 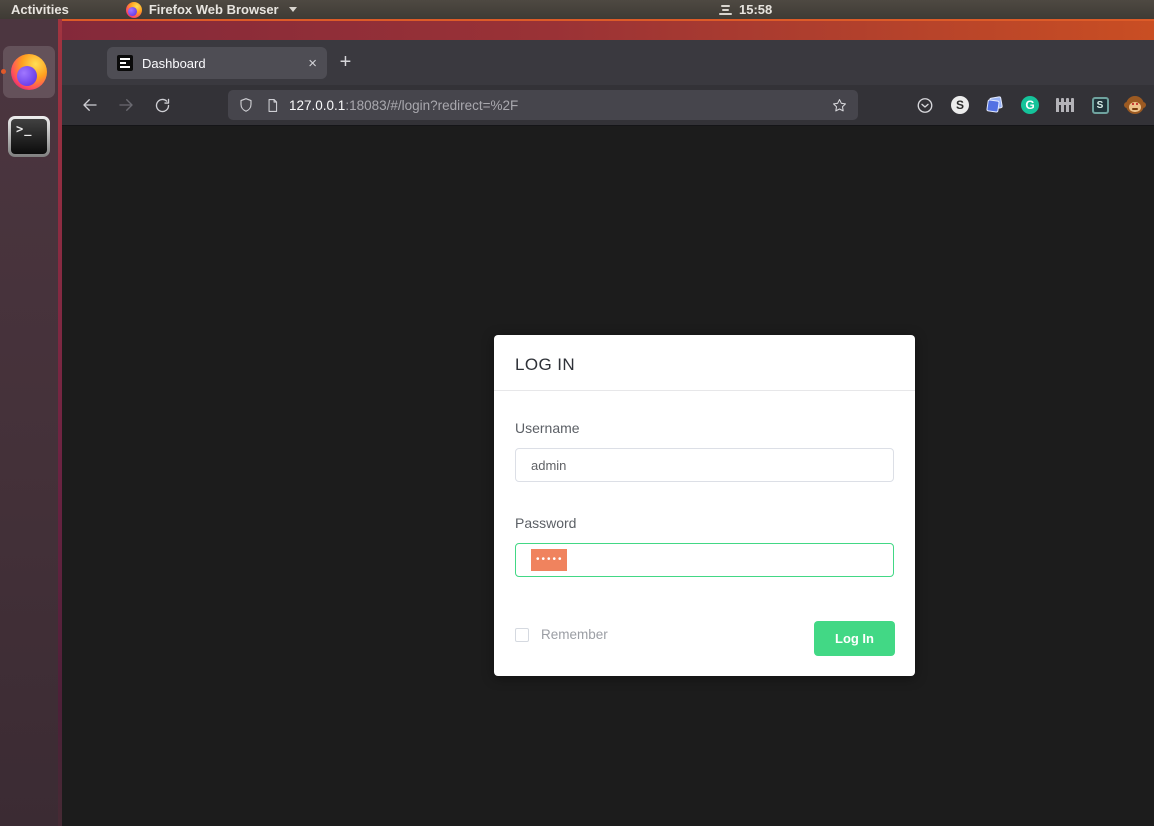 I want to click on chevron-down-icon, so click(x=292, y=9).